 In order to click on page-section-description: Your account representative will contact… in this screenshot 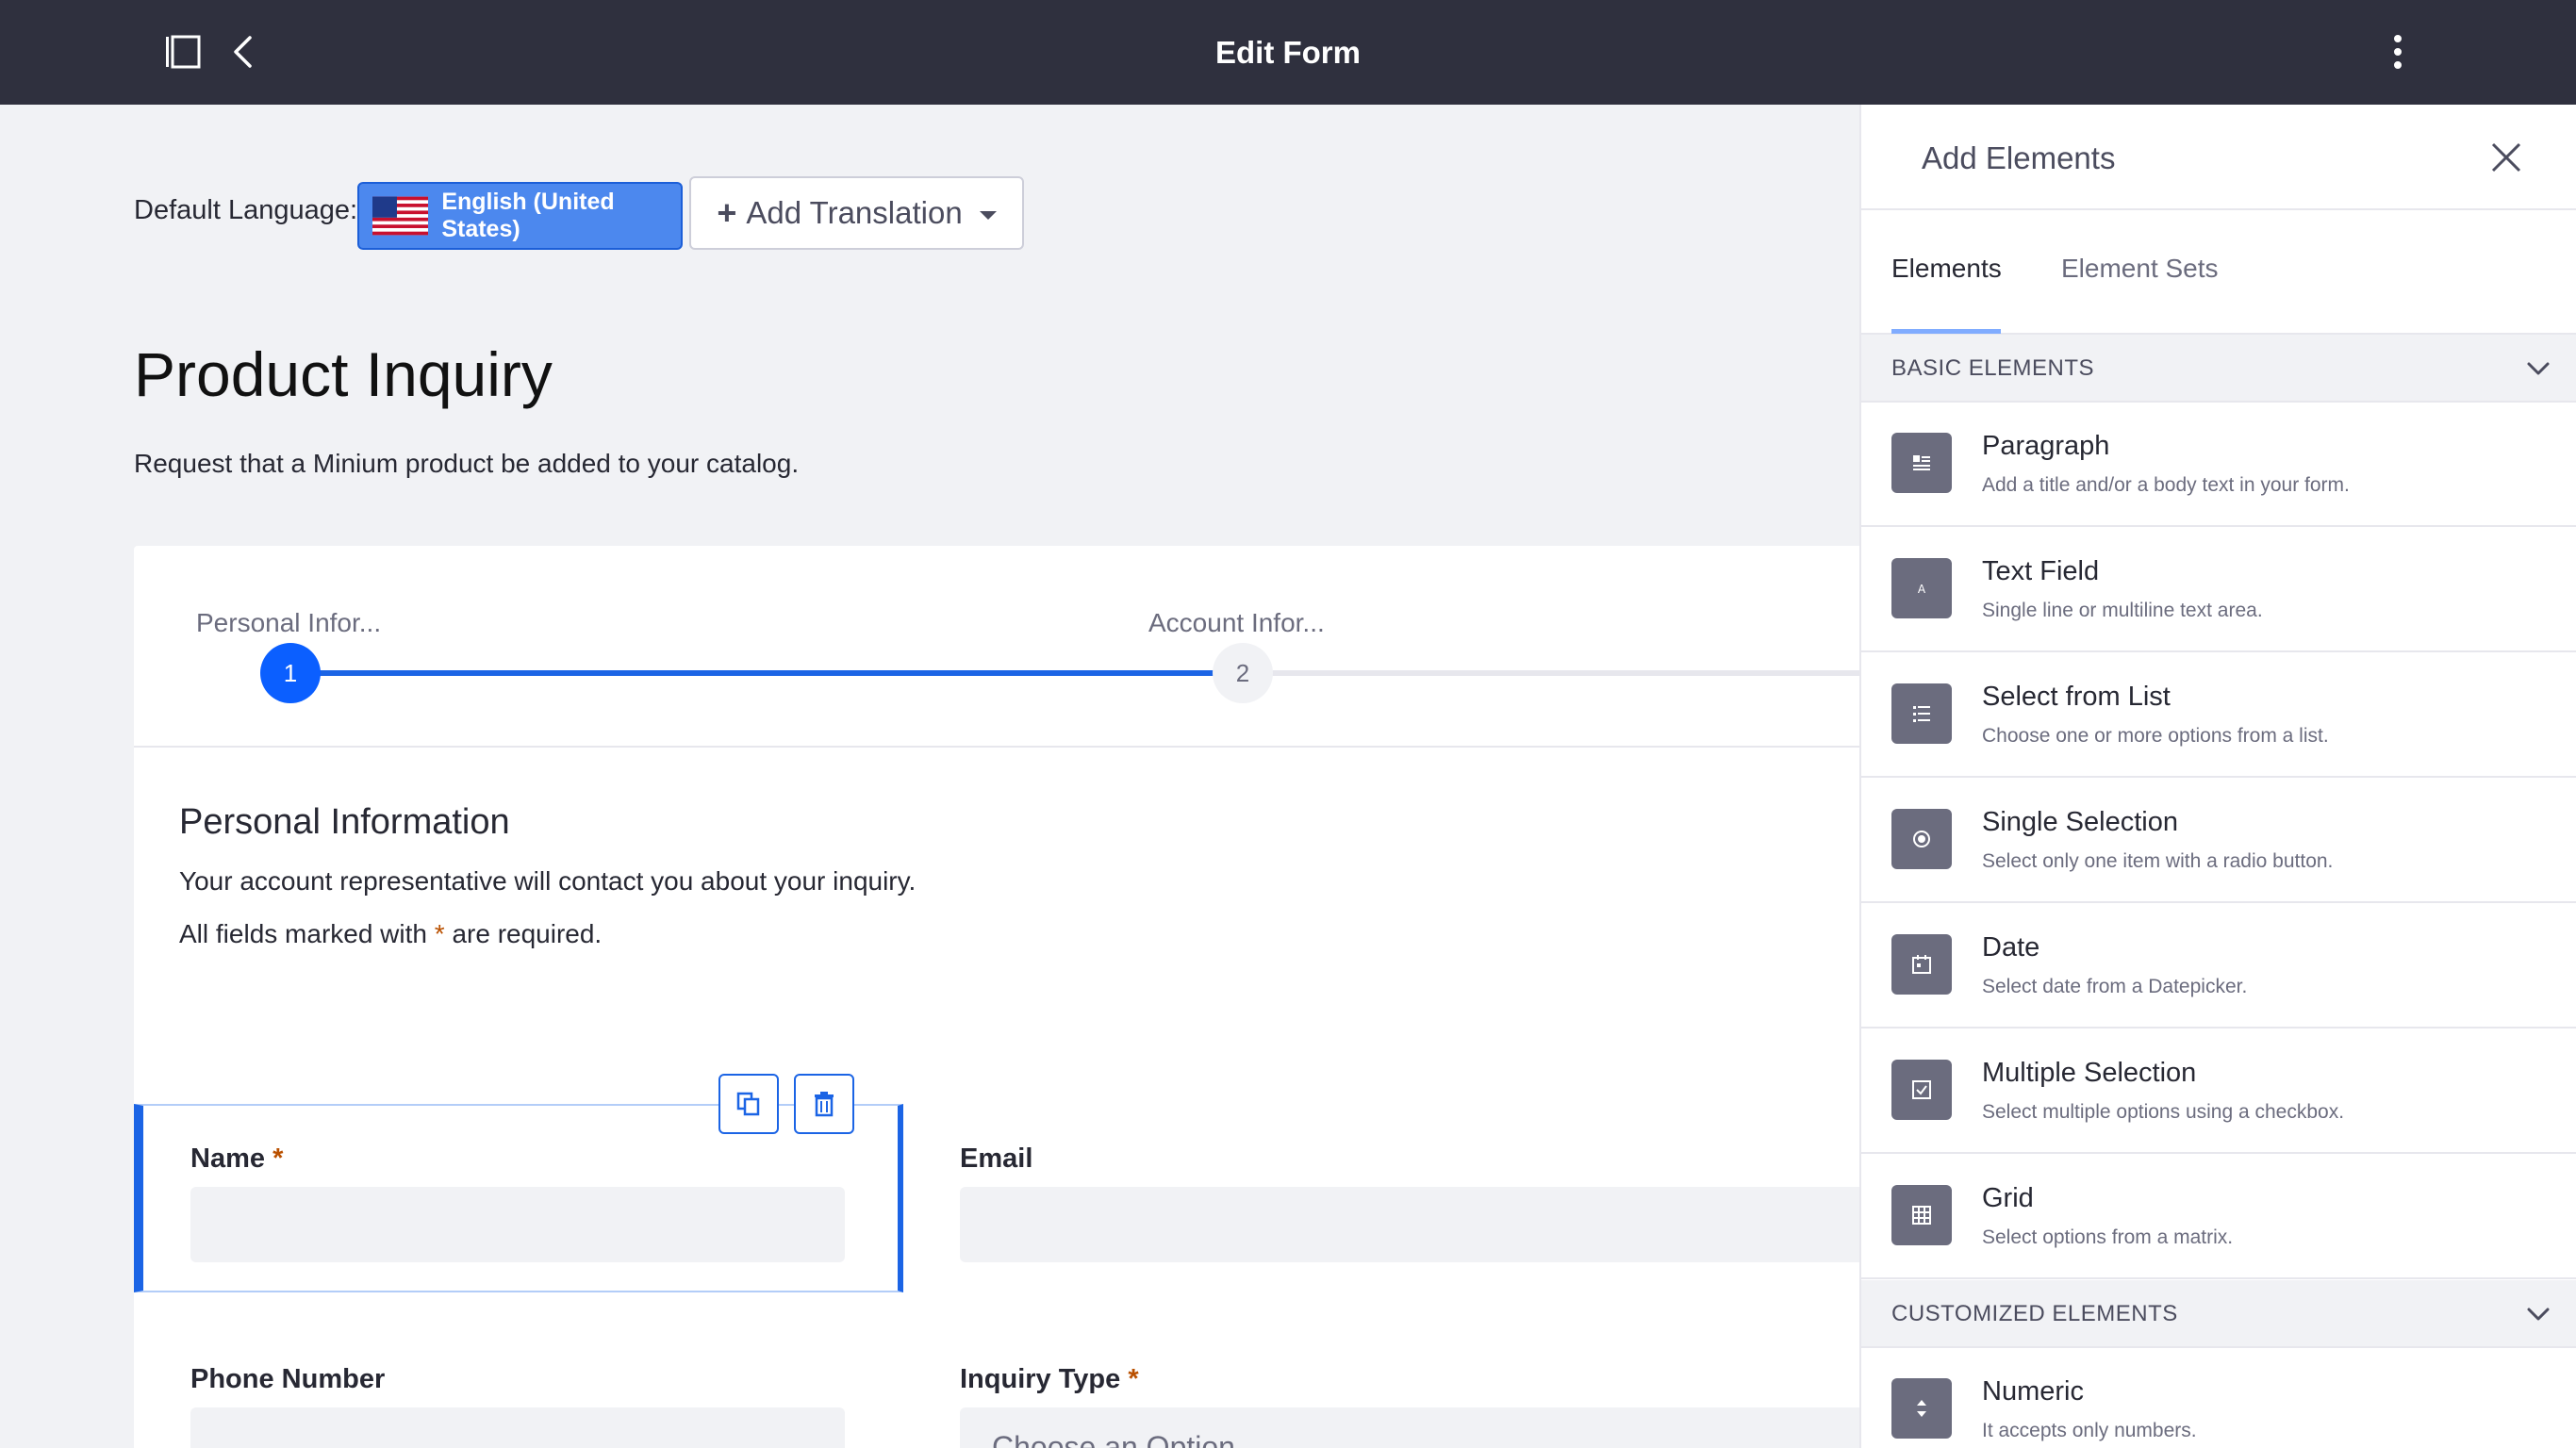, I will do `click(547, 881)`.